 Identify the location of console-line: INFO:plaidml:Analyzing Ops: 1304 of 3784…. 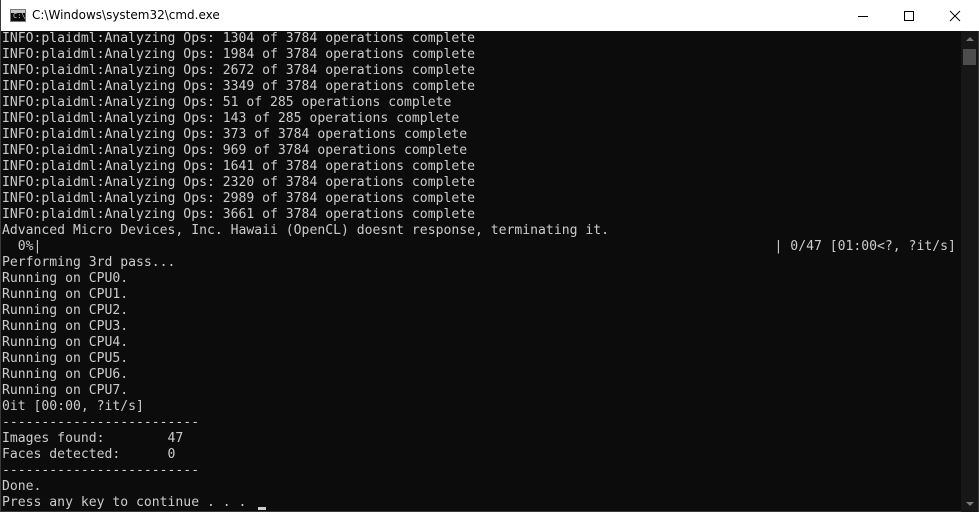
(238, 38).